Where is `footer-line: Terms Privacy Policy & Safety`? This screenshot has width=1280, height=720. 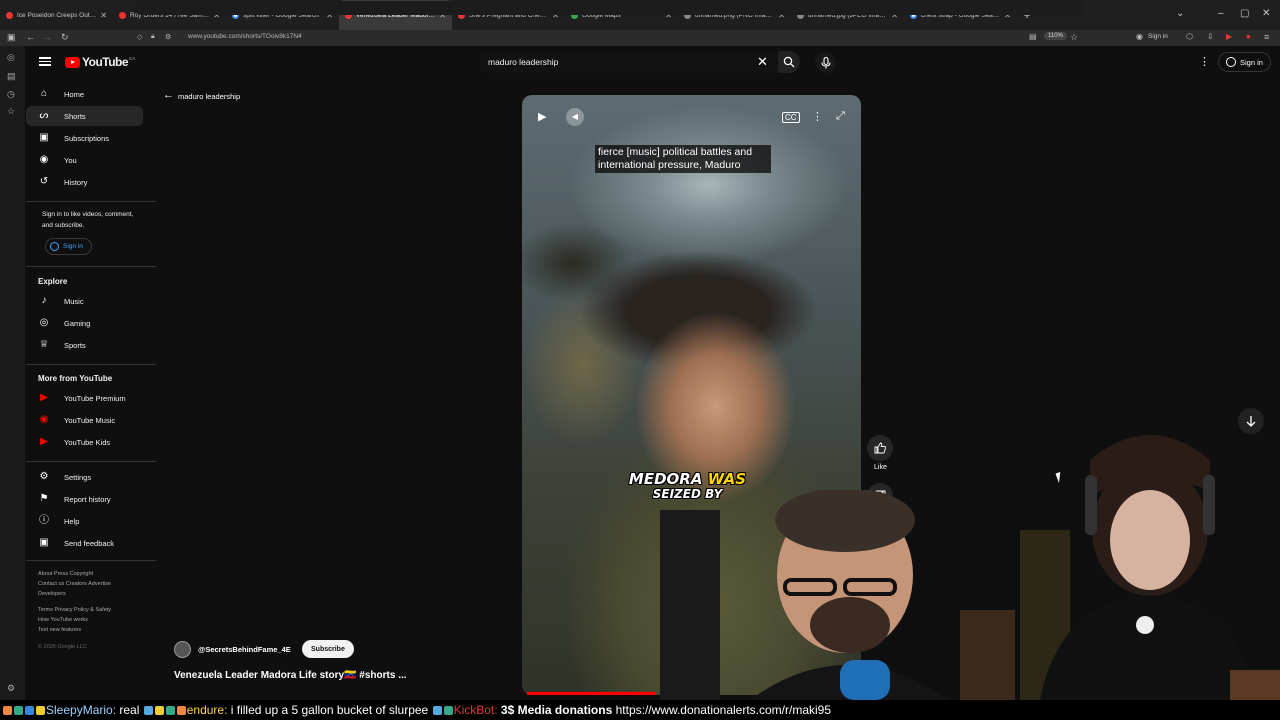
footer-line: Terms Privacy Policy & Safety is located at coordinates (74, 610).